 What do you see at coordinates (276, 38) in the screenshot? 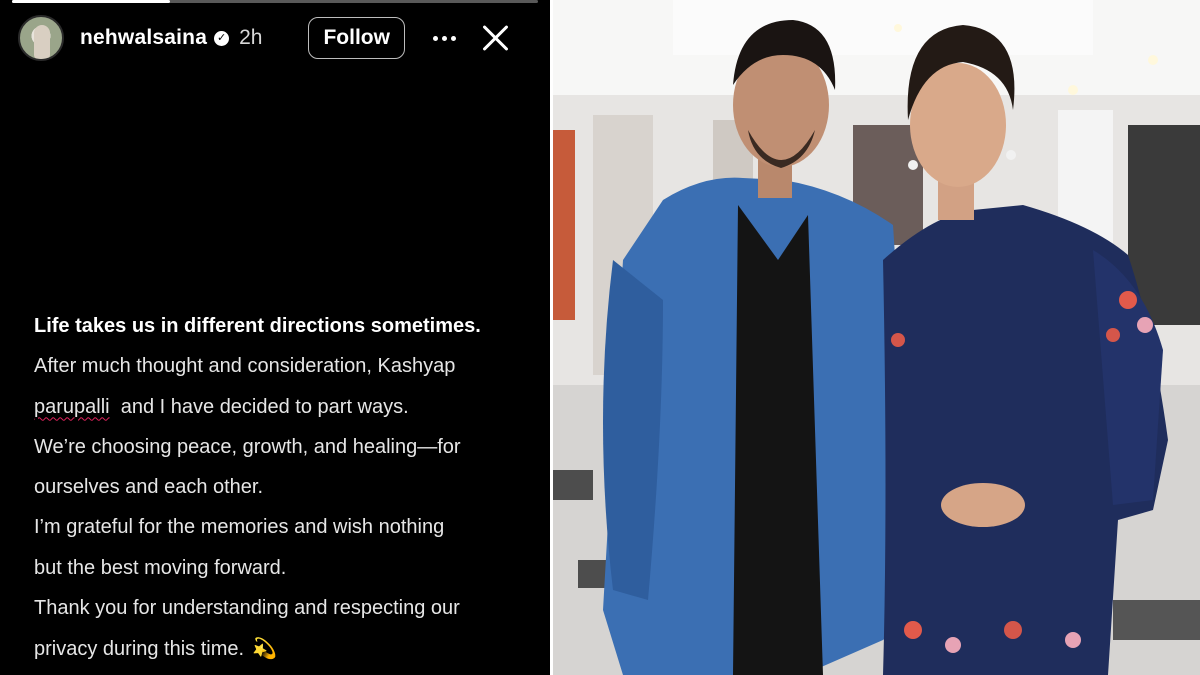
I see `story-header: nehwalsaina ✓ 2h Follow` at bounding box center [276, 38].